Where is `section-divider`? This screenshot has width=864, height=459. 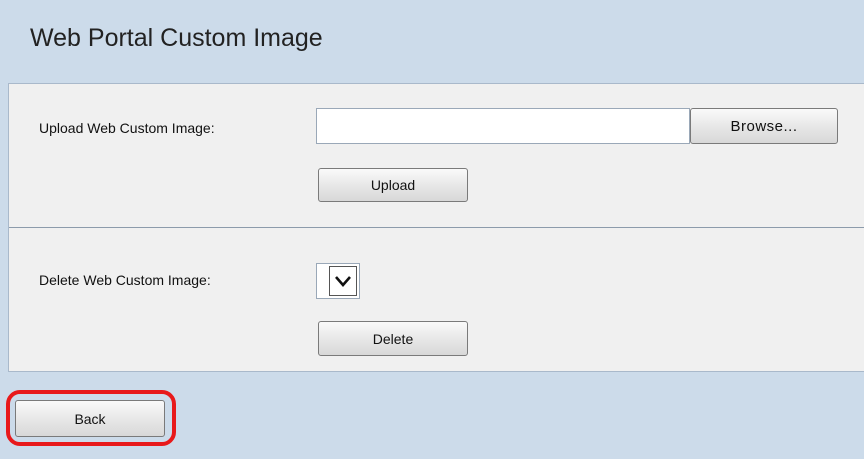 section-divider is located at coordinates (436, 227).